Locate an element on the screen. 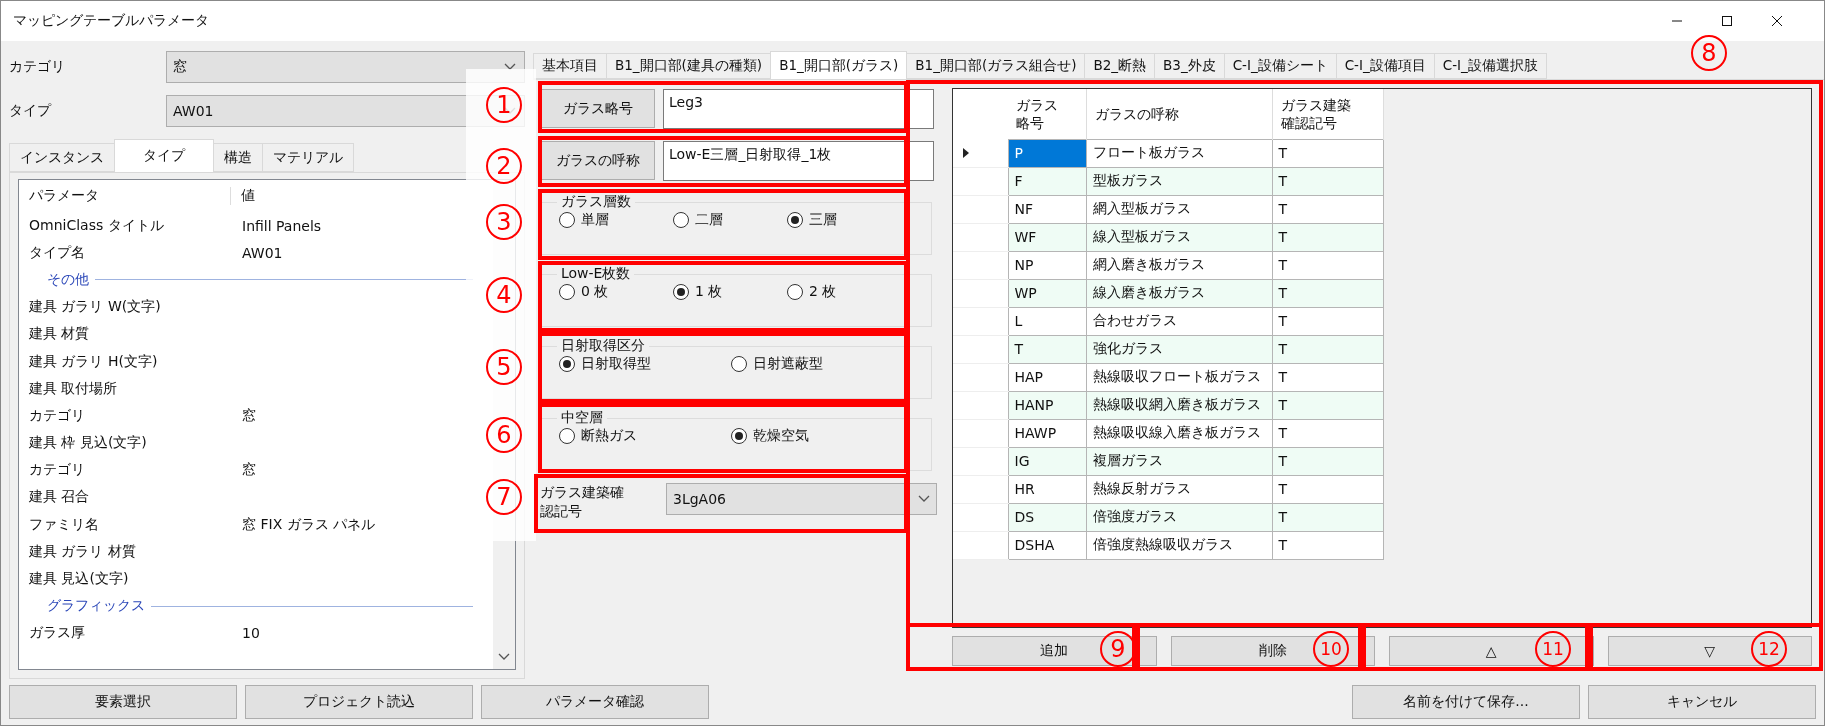 The image size is (1825, 726). text-field: Leg3 is located at coordinates (798, 109).